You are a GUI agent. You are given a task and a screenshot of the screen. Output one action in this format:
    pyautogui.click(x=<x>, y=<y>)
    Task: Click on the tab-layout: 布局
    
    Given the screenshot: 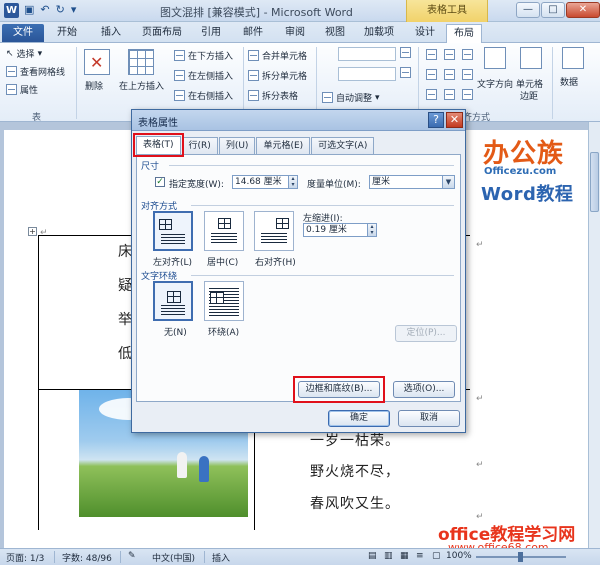 What is the action you would take?
    pyautogui.click(x=464, y=34)
    